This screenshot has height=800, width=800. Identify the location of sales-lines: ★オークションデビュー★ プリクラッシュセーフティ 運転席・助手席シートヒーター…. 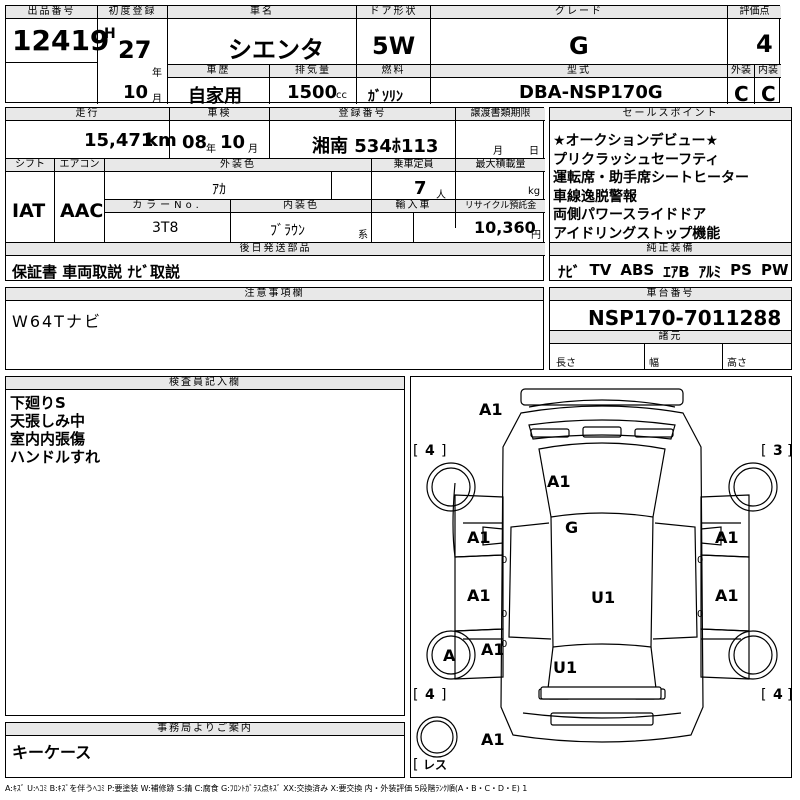
(651, 187).